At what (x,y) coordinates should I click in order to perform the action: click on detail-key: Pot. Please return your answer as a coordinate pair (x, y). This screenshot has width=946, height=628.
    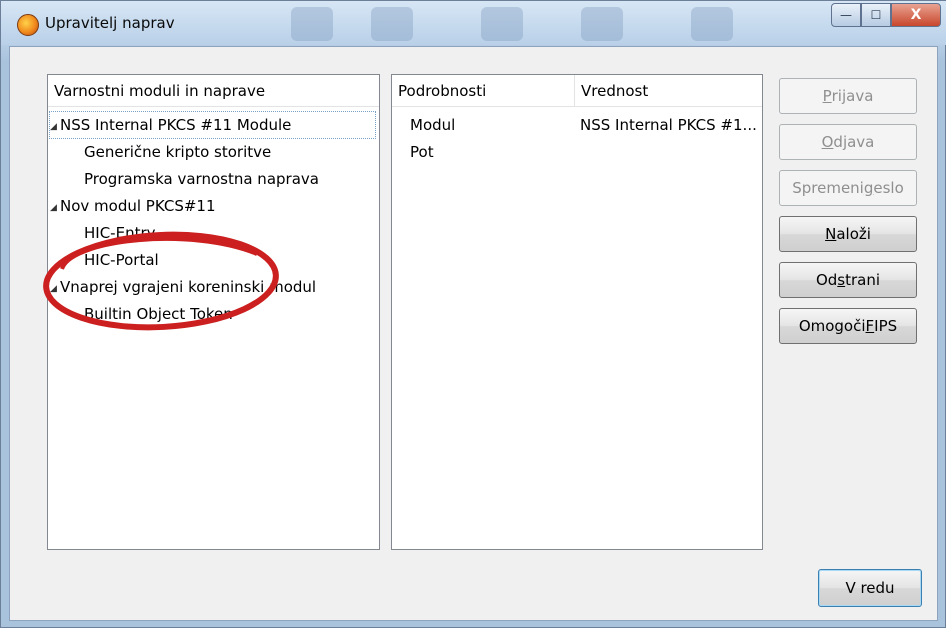
    Looking at the image, I should click on (422, 152).